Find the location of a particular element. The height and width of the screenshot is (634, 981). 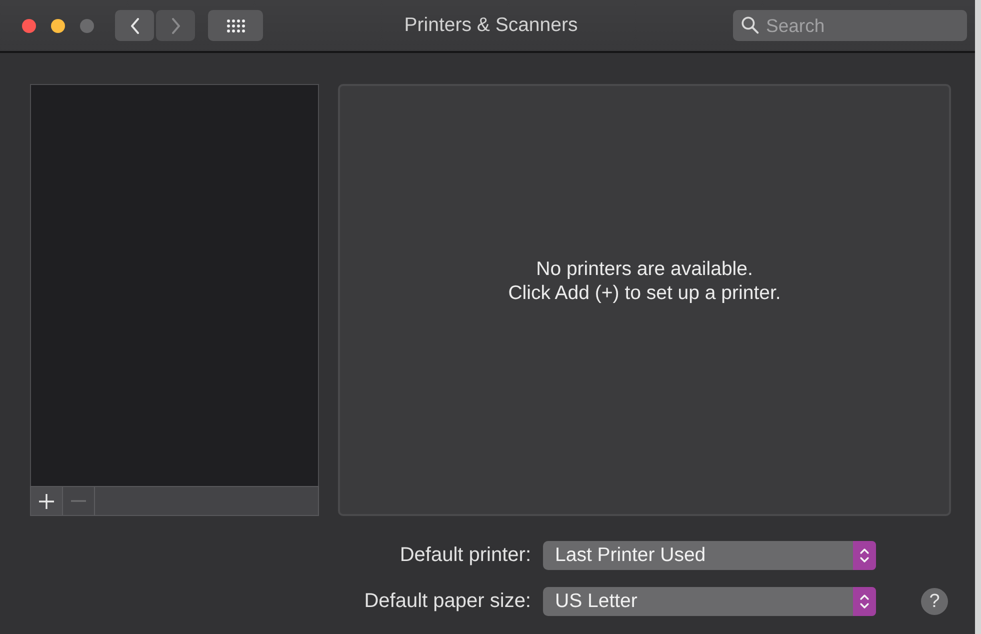

window-title: Printers & Scanners is located at coordinates (491, 25).